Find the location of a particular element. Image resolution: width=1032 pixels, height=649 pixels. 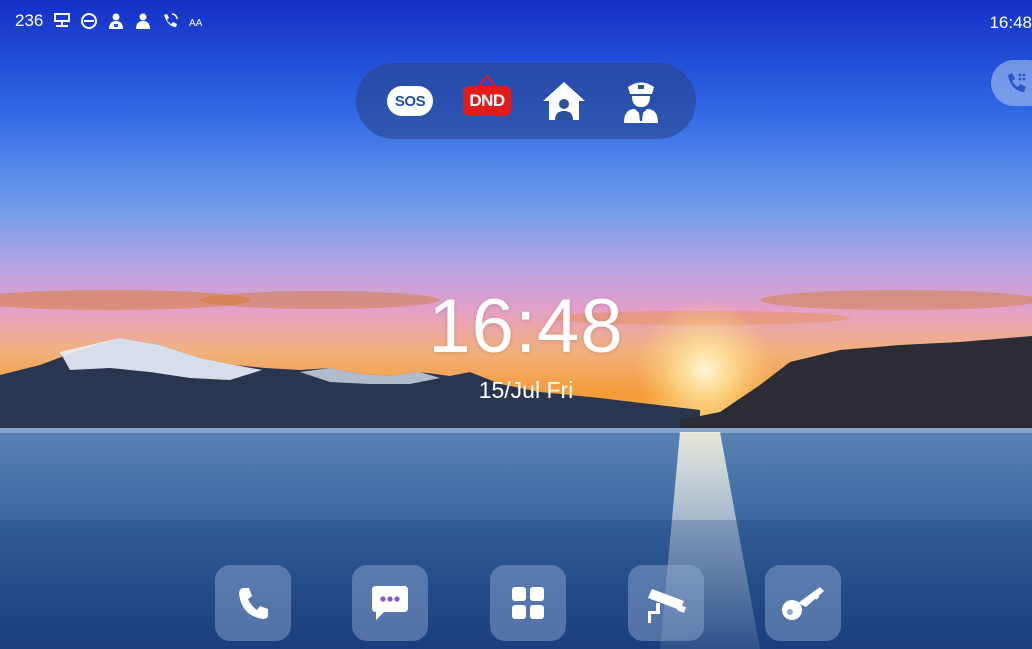

dnd-label: DND is located at coordinates (487, 100).